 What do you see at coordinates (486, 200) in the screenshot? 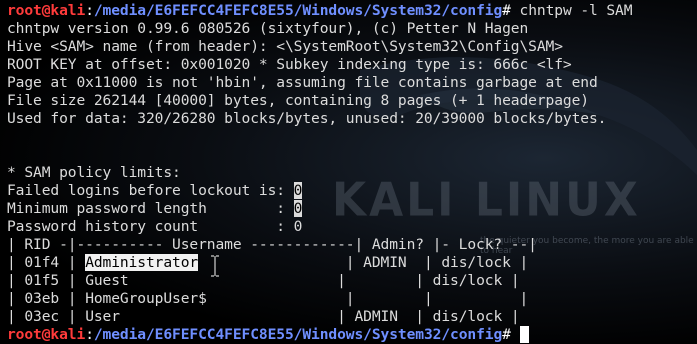
I see `kali-linux-watermark: KALI LINUX` at bounding box center [486, 200].